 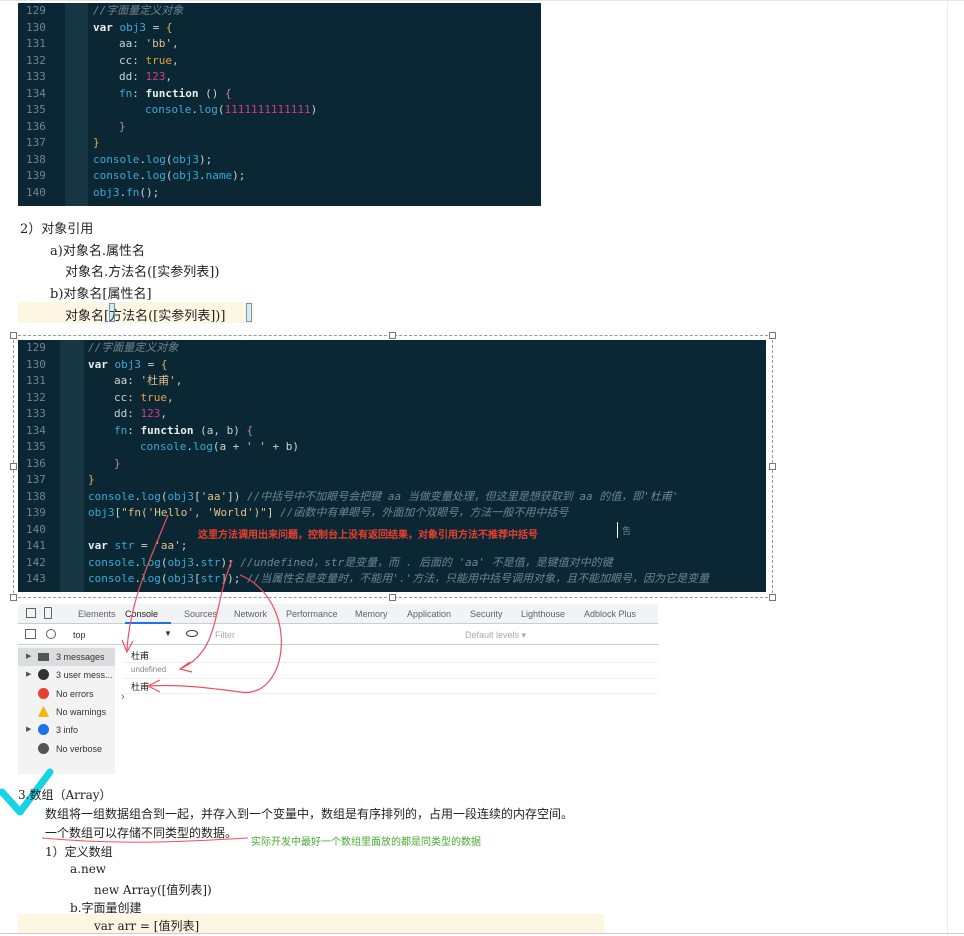 What do you see at coordinates (141, 678) in the screenshot?
I see `hand-drawn-arrows` at bounding box center [141, 678].